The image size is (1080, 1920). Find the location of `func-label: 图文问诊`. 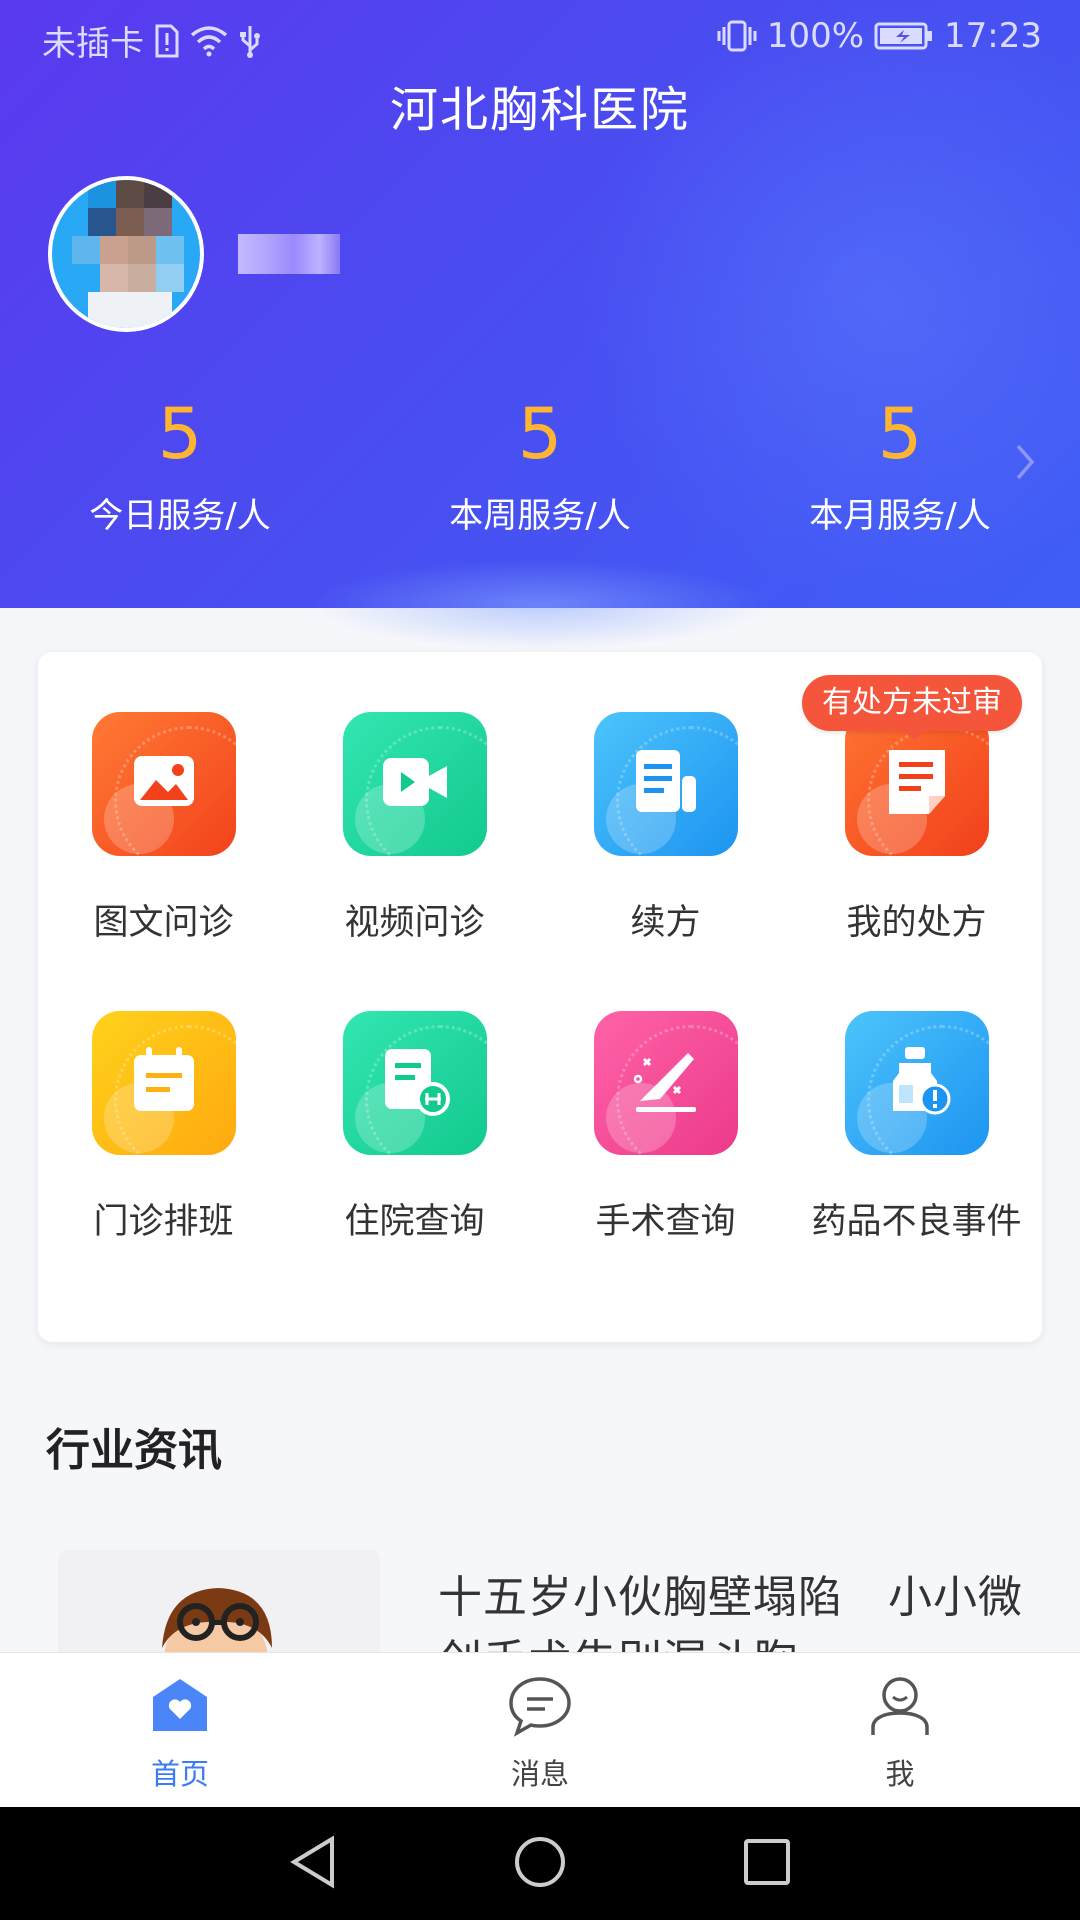

func-label: 图文问诊 is located at coordinates (163, 923).